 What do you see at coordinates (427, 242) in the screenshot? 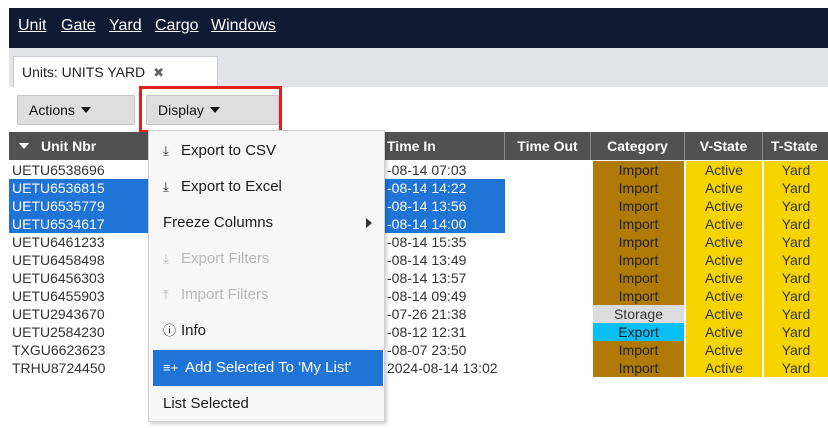
I see `cell-time-in: -08-14 15:35` at bounding box center [427, 242].